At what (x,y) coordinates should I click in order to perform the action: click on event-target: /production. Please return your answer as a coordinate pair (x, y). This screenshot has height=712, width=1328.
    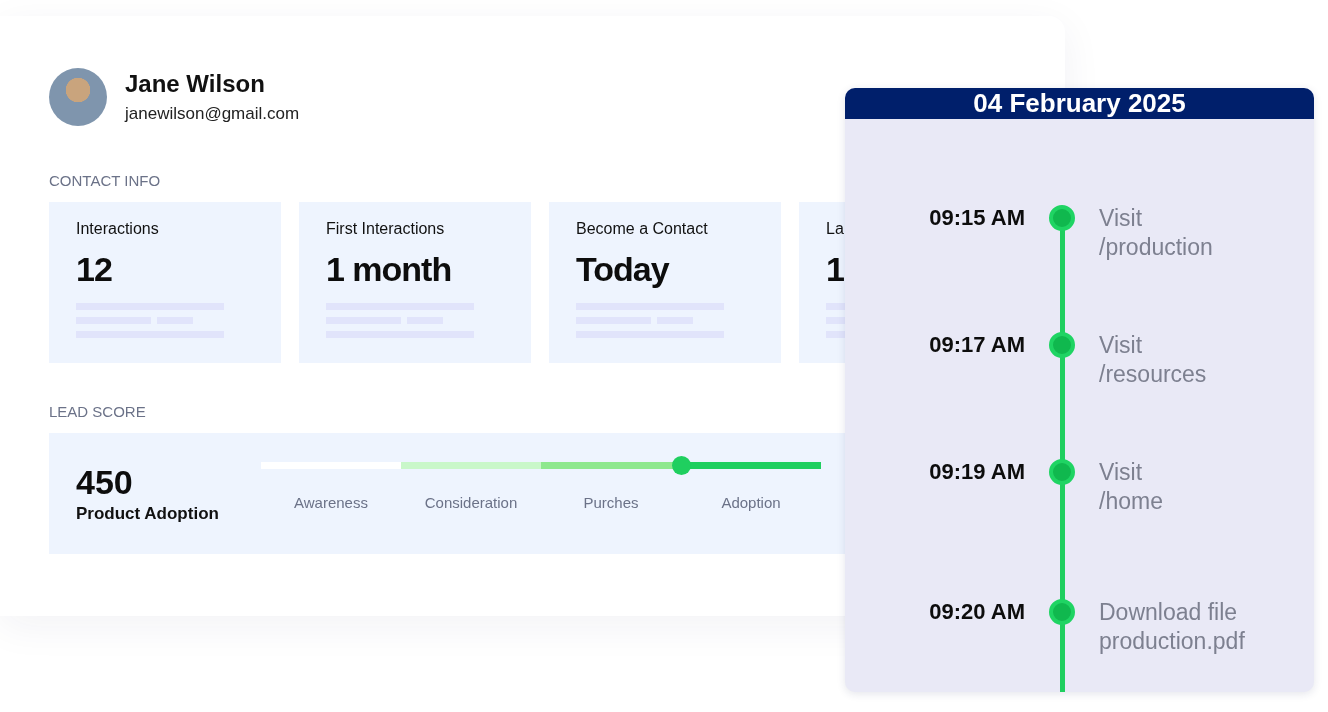
    Looking at the image, I should click on (1156, 247).